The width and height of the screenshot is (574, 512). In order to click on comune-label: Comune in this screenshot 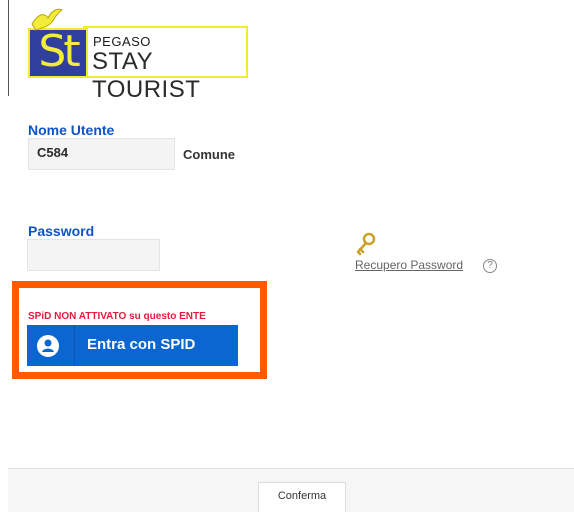, I will do `click(209, 154)`.